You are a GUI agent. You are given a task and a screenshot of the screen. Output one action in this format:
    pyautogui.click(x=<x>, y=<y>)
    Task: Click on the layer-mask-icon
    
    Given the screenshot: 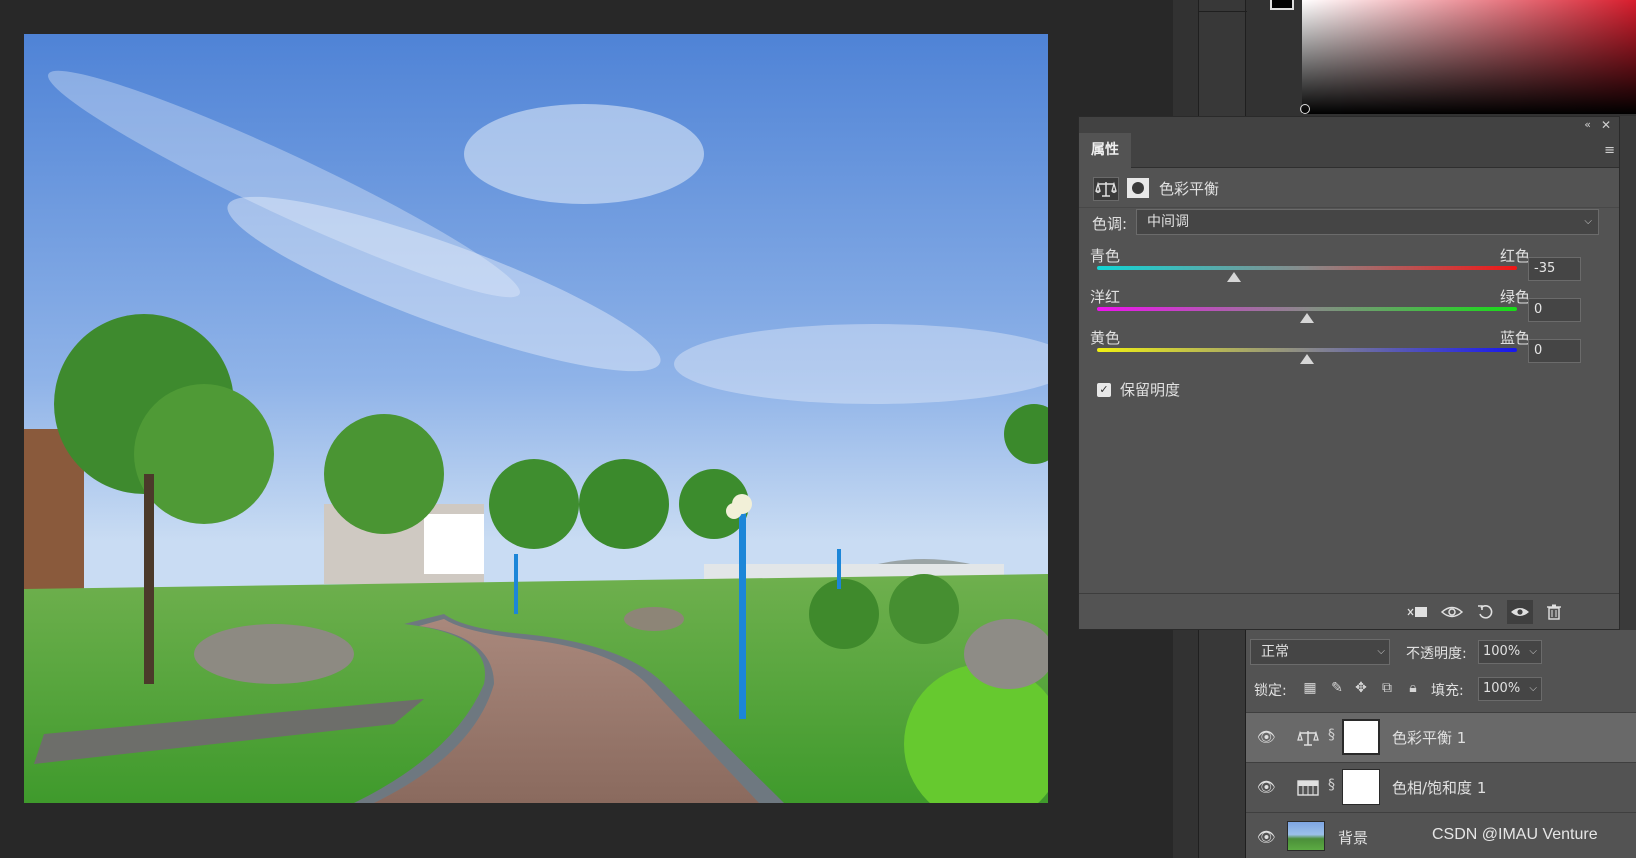 What is the action you would take?
    pyautogui.click(x=1138, y=188)
    